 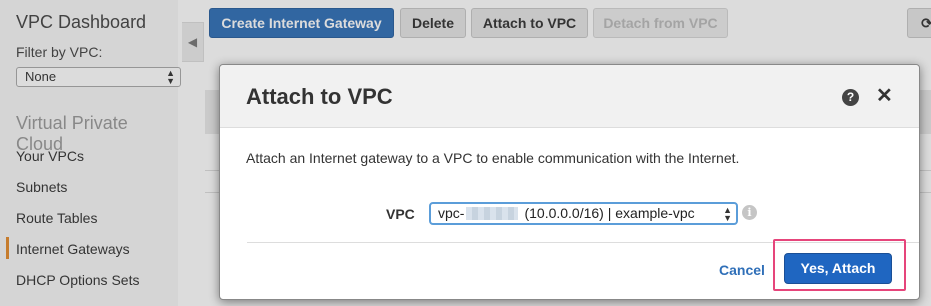 I want to click on cancel-button: Cancel, so click(x=742, y=270).